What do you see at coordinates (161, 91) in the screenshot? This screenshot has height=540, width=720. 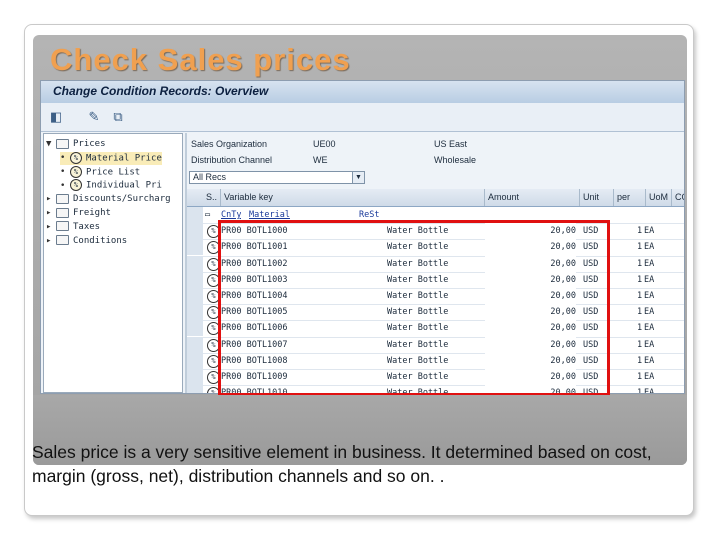 I see `sap-window-title: Change Condition Records: Overview` at bounding box center [161, 91].